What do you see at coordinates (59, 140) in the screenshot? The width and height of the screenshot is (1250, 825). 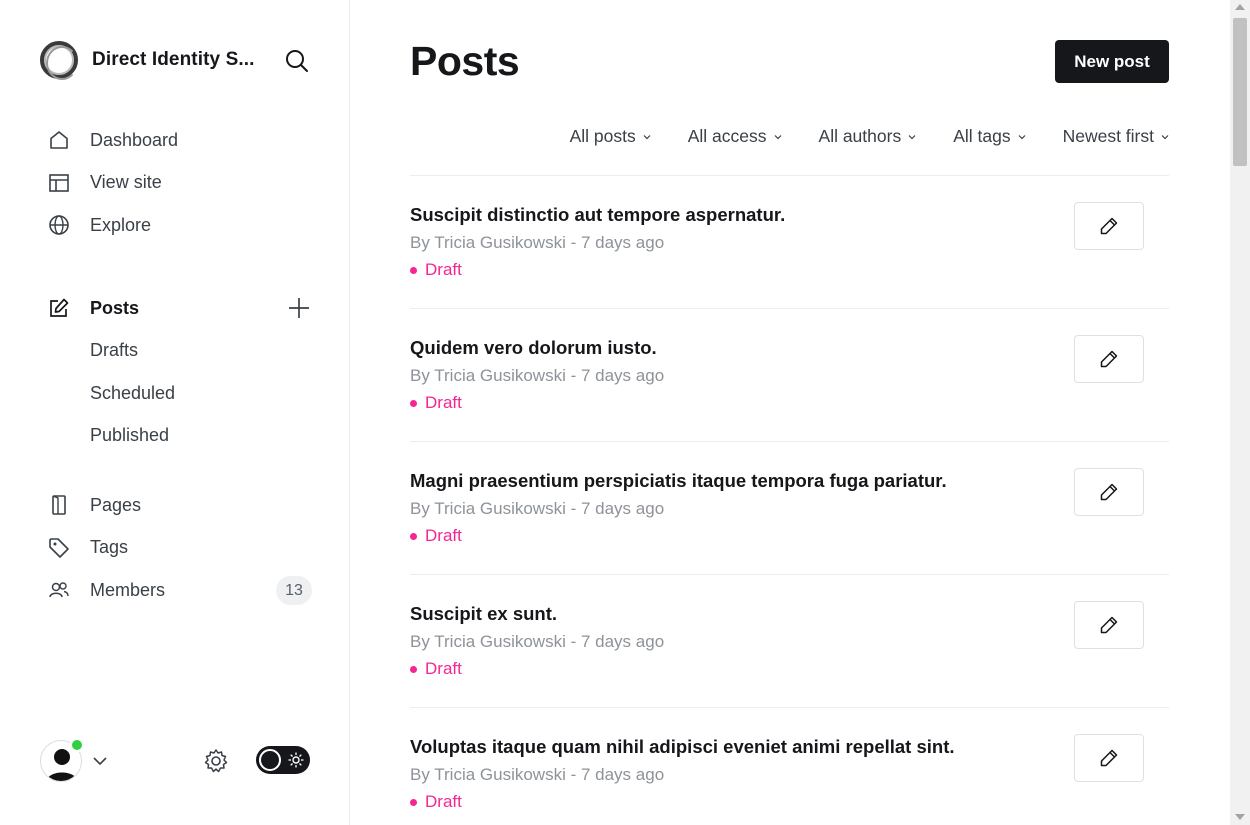 I see `home-icon` at bounding box center [59, 140].